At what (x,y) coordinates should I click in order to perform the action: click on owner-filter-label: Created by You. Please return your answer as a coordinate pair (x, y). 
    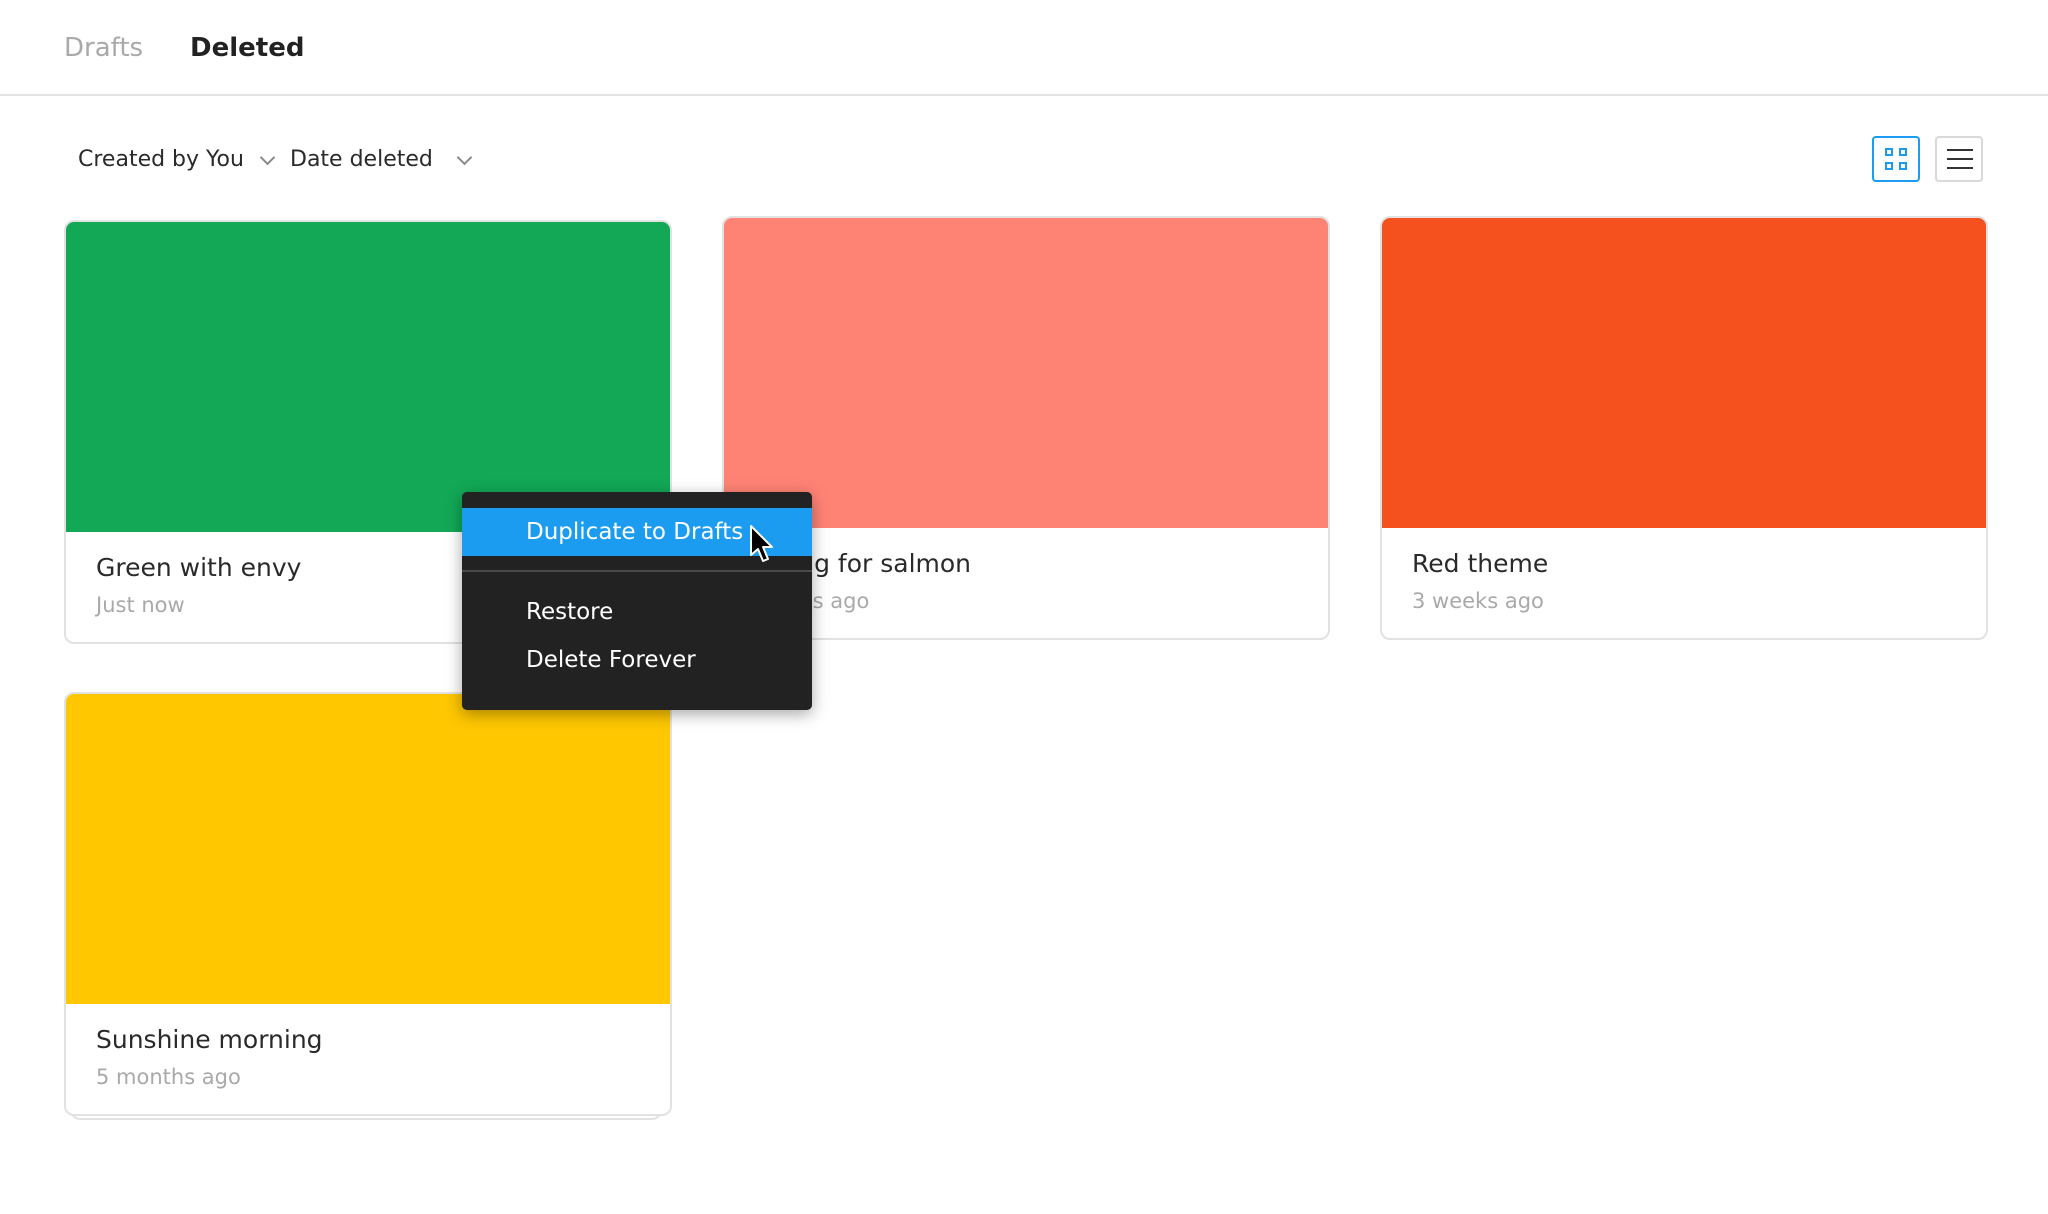
    Looking at the image, I should click on (161, 159).